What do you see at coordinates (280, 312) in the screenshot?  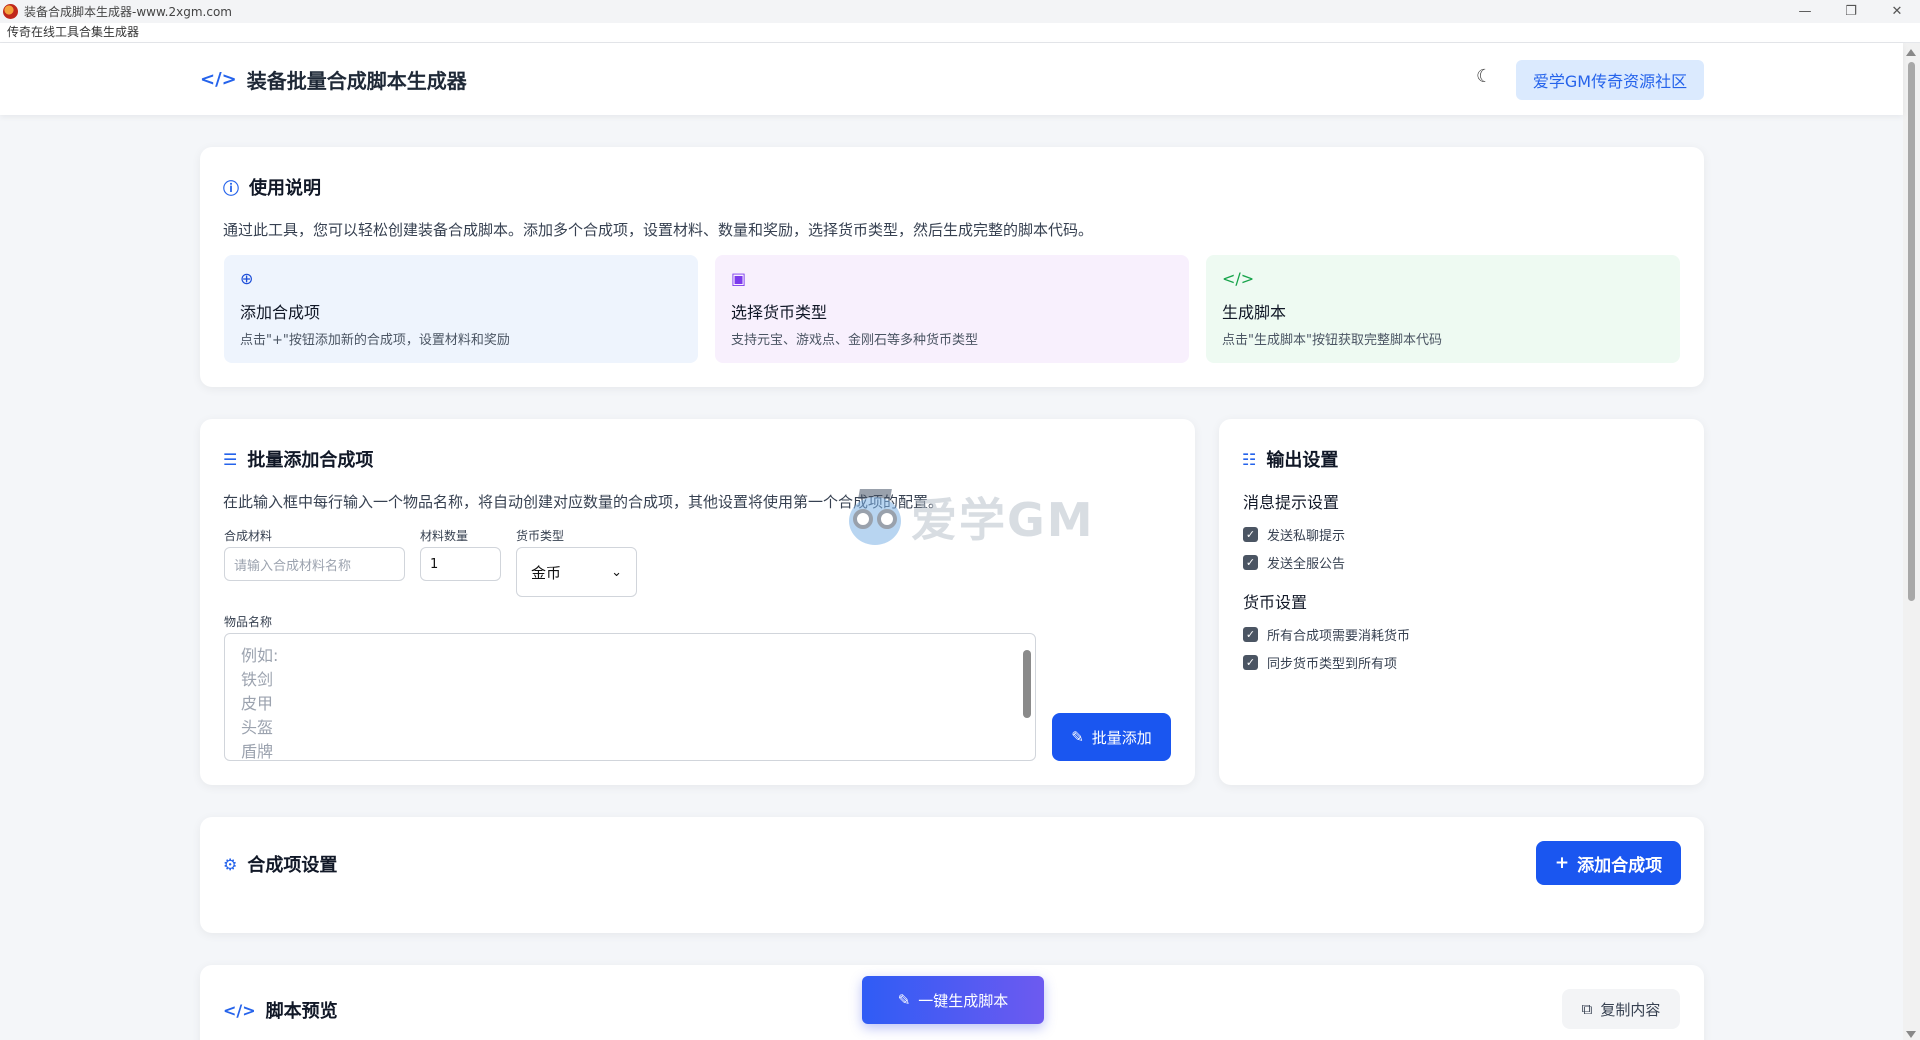 I see `feature-title: 添加合成项` at bounding box center [280, 312].